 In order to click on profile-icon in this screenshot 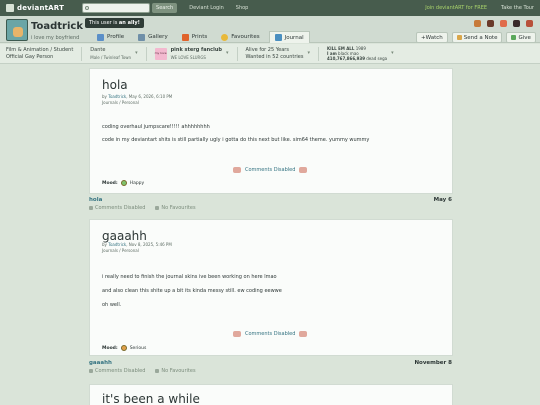, I will do `click(100, 37)`.